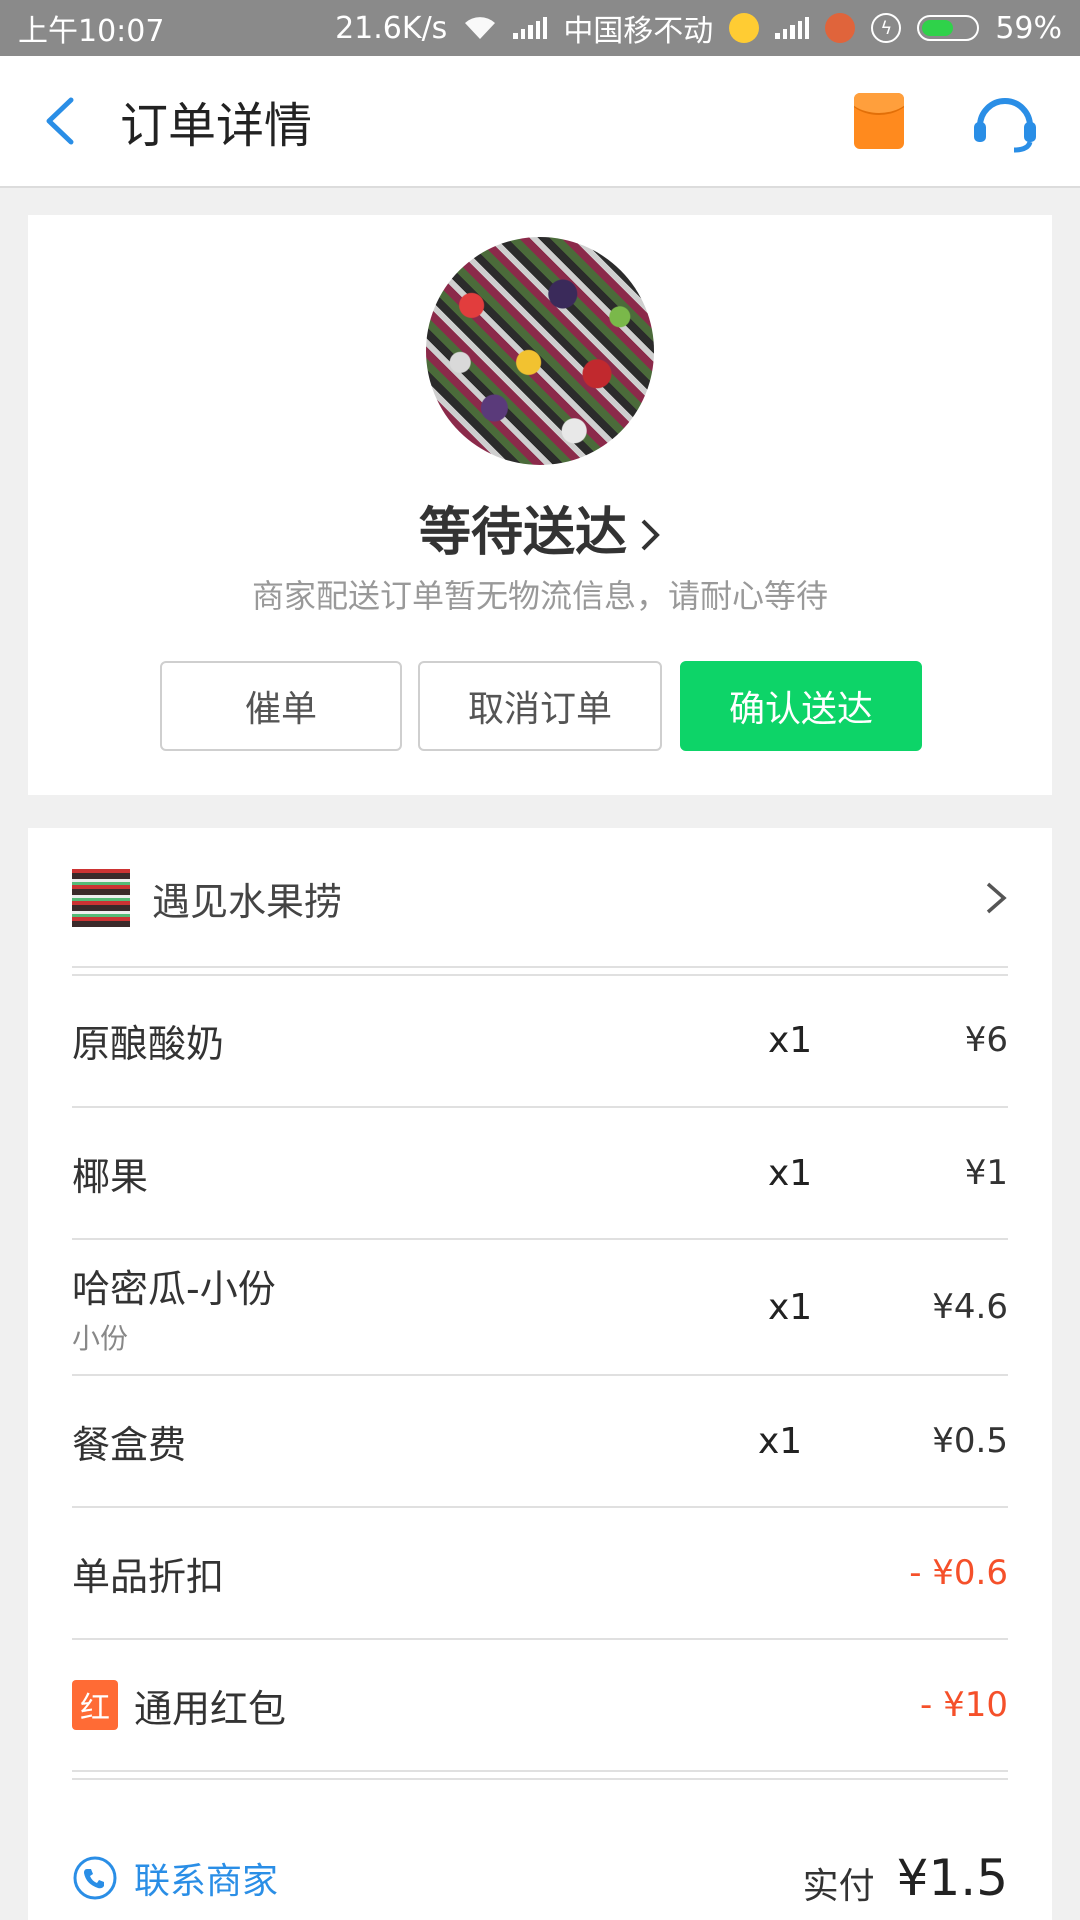 The image size is (1080, 1920). I want to click on item-name: 哈密瓜-小份, so click(174, 1288).